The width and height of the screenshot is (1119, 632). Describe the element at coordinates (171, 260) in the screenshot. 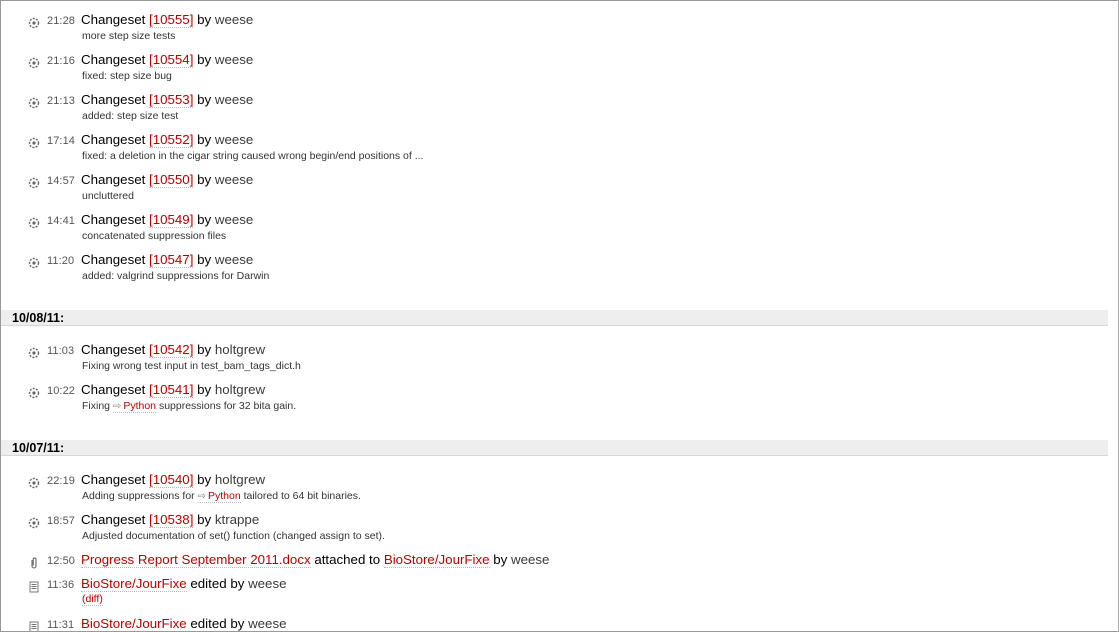

I see `changeset-link: [10547]` at that location.